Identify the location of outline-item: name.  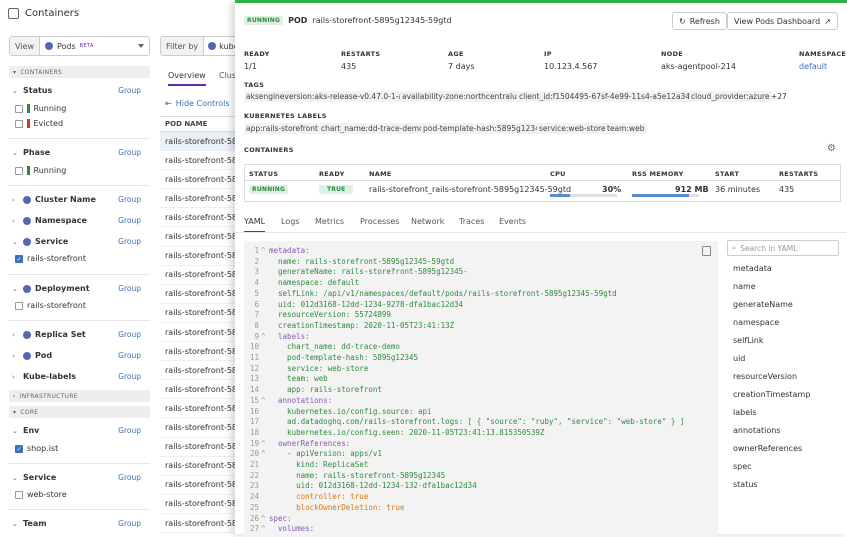
(744, 286).